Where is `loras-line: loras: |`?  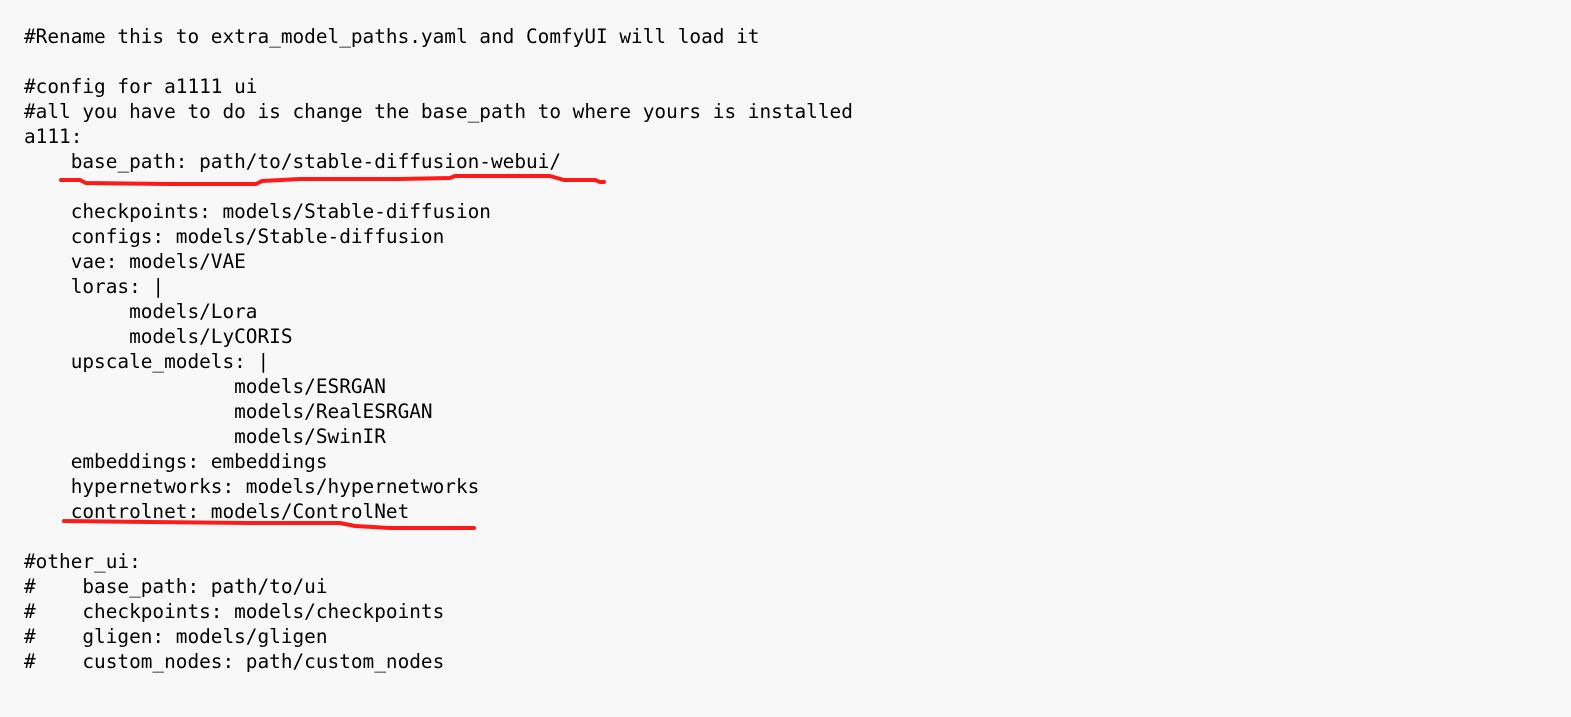
loras-line: loras: | is located at coordinates (94, 286).